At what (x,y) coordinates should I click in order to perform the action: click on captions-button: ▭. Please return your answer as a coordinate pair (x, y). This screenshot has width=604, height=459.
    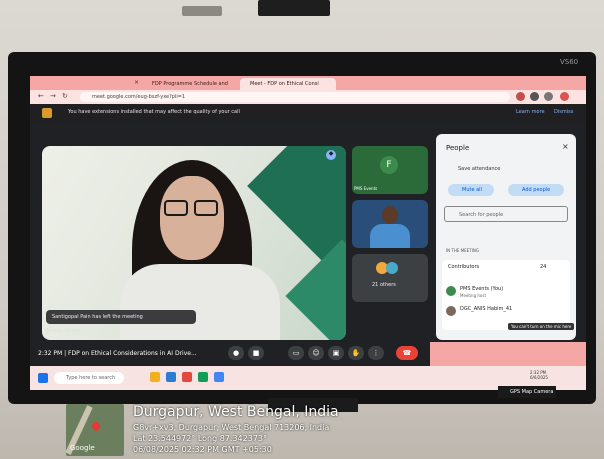
    Looking at the image, I should click on (296, 353).